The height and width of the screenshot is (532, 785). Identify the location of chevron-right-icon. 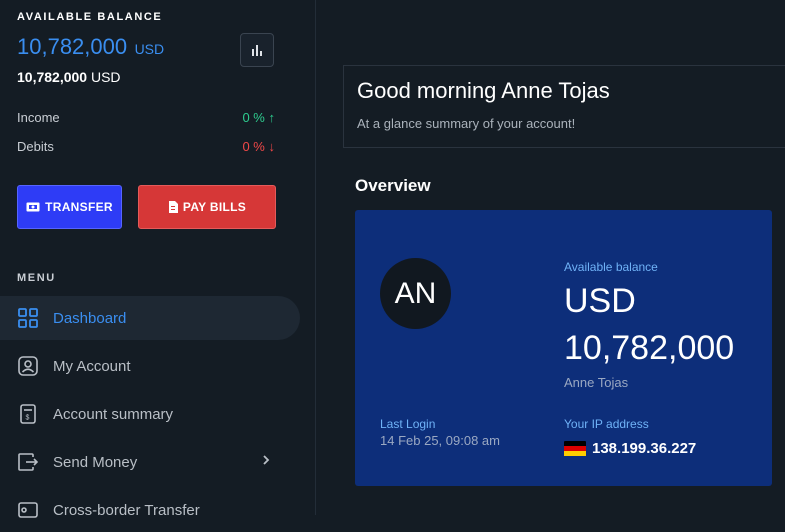
(266, 461).